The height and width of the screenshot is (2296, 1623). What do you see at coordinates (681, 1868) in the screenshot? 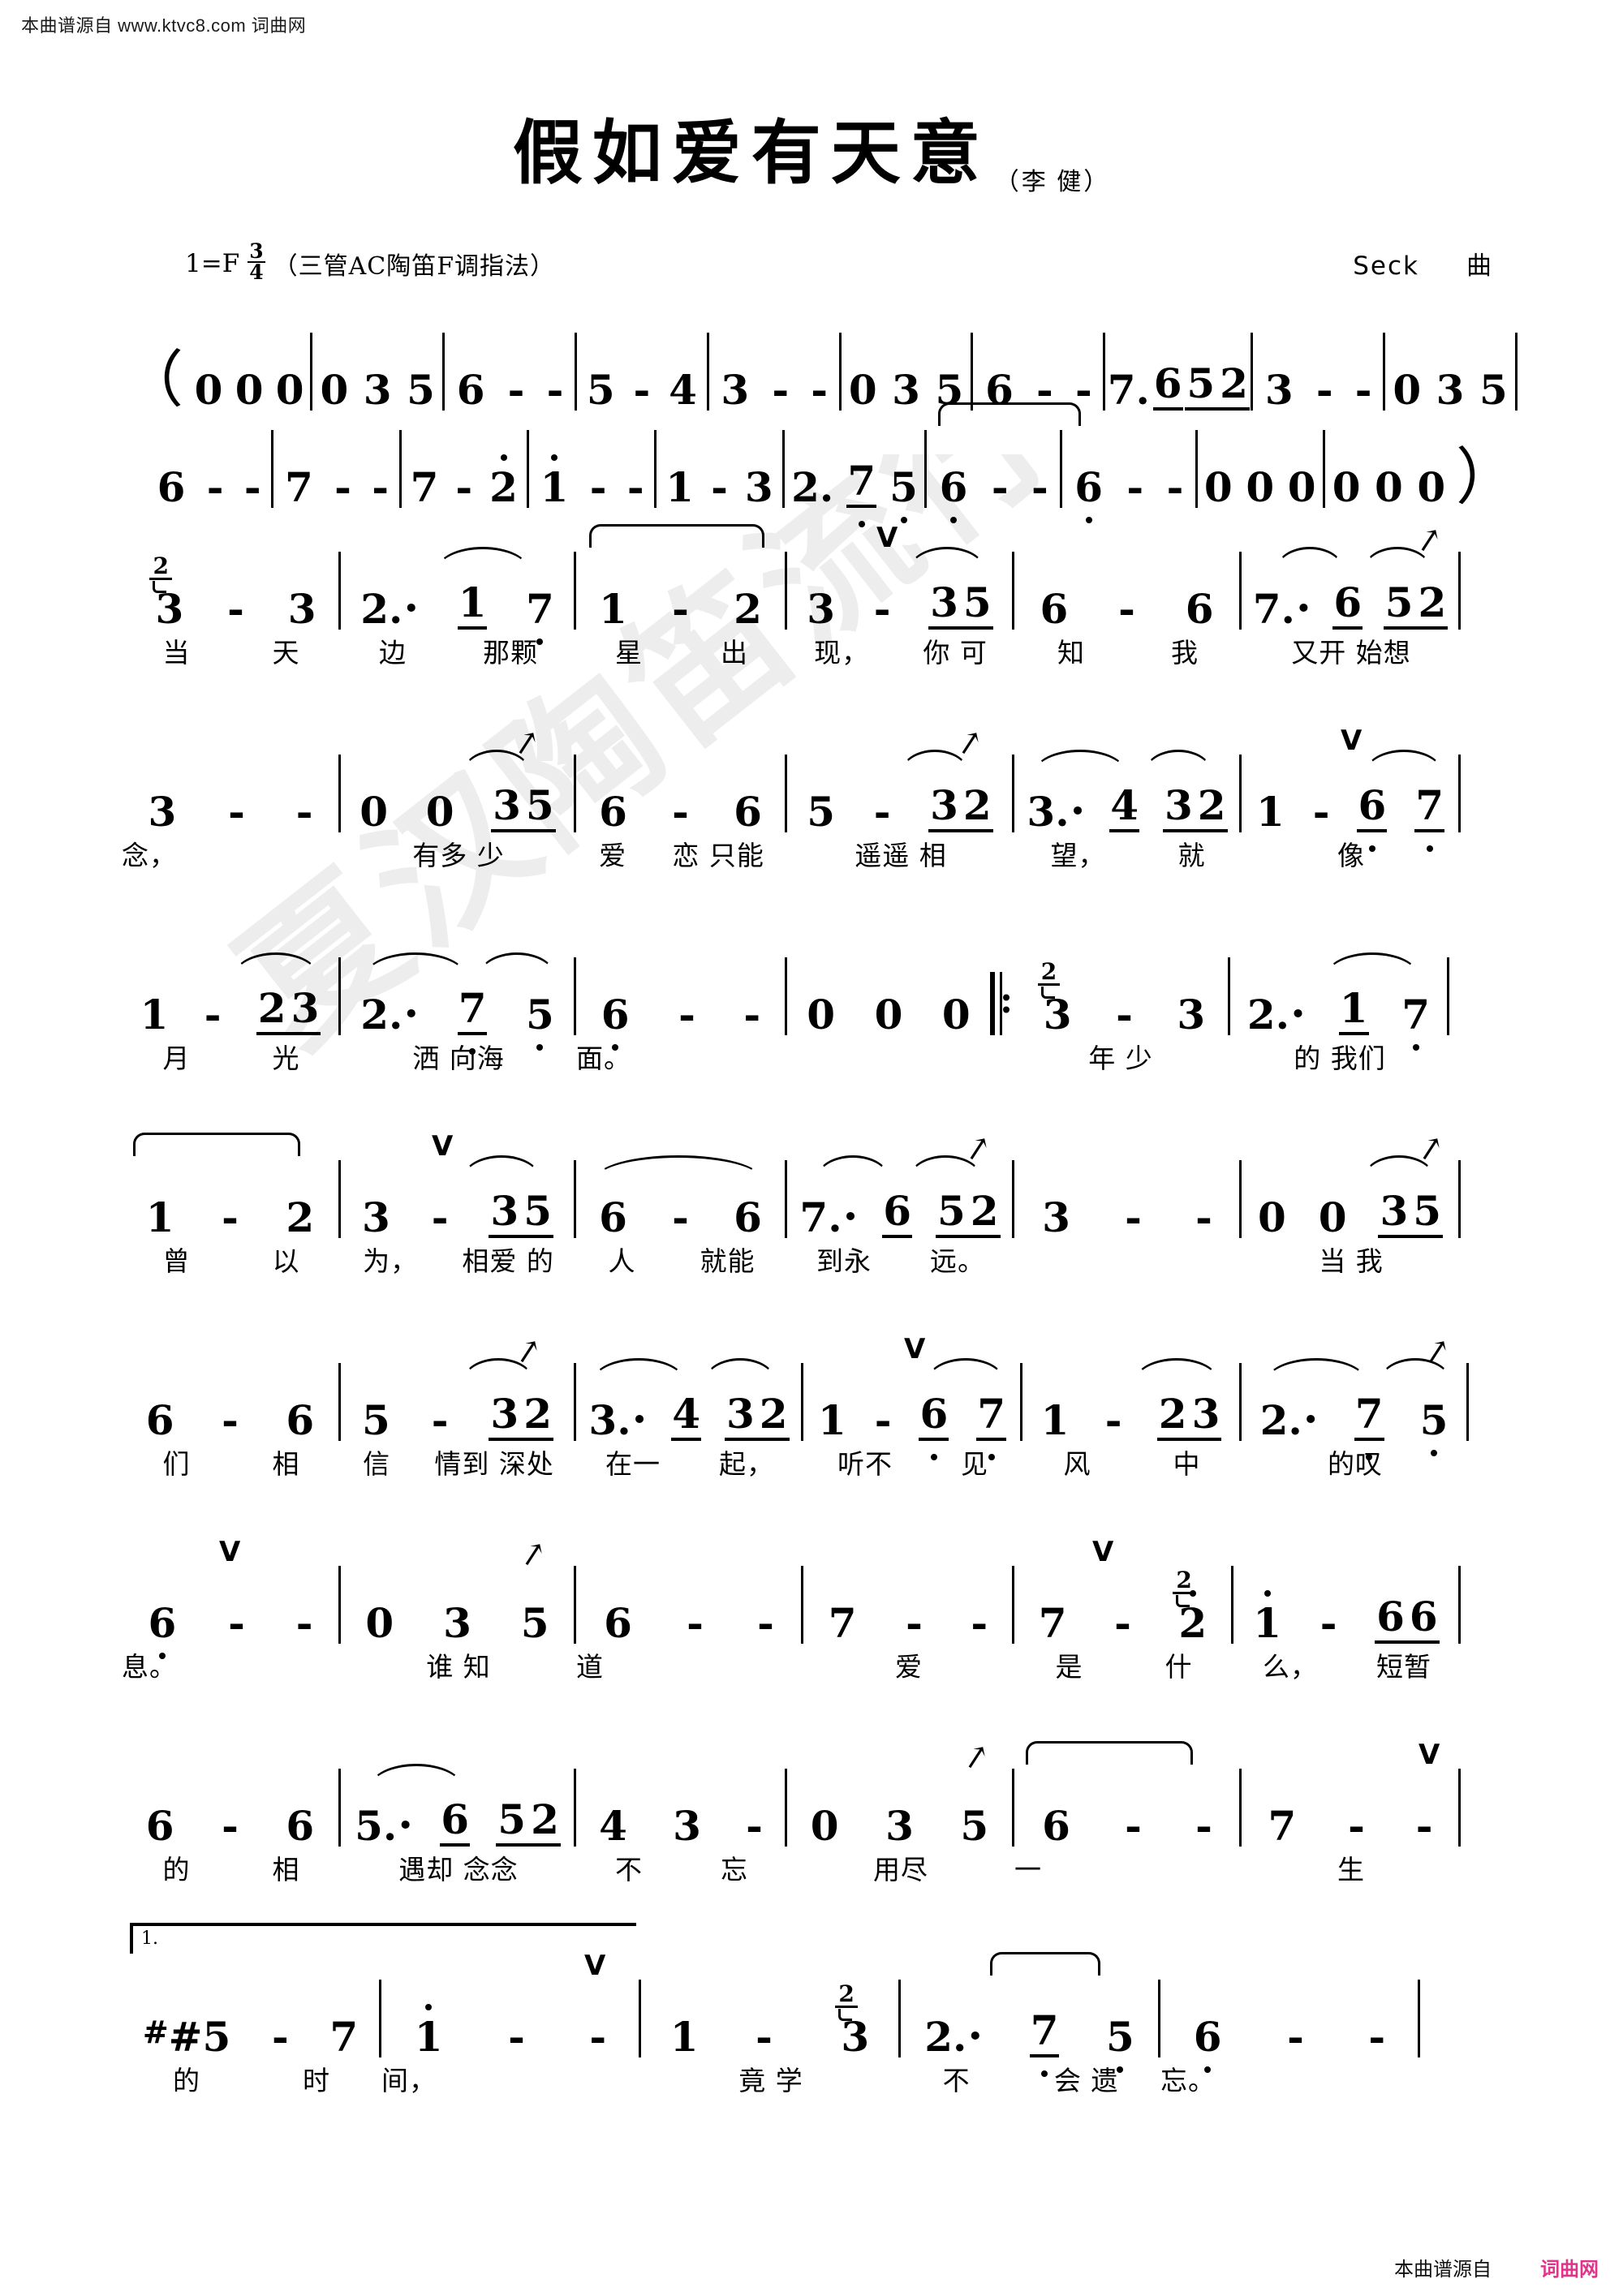
I see `lyric-cell: 不 忘` at bounding box center [681, 1868].